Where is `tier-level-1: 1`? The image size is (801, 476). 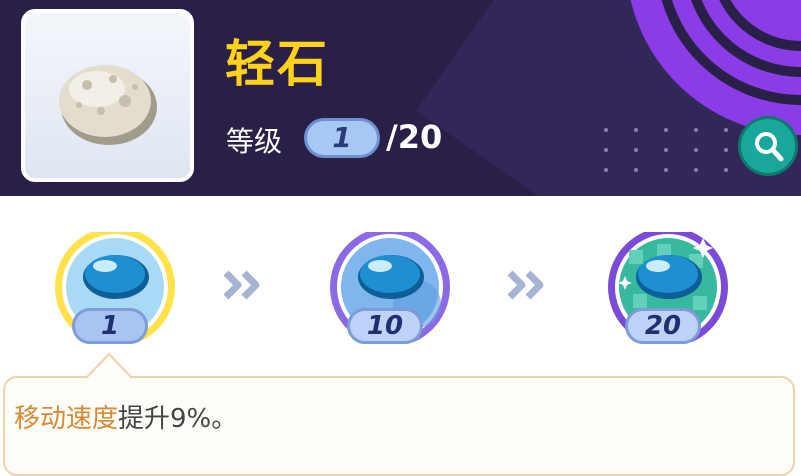
tier-level-1: 1 is located at coordinates (115, 297).